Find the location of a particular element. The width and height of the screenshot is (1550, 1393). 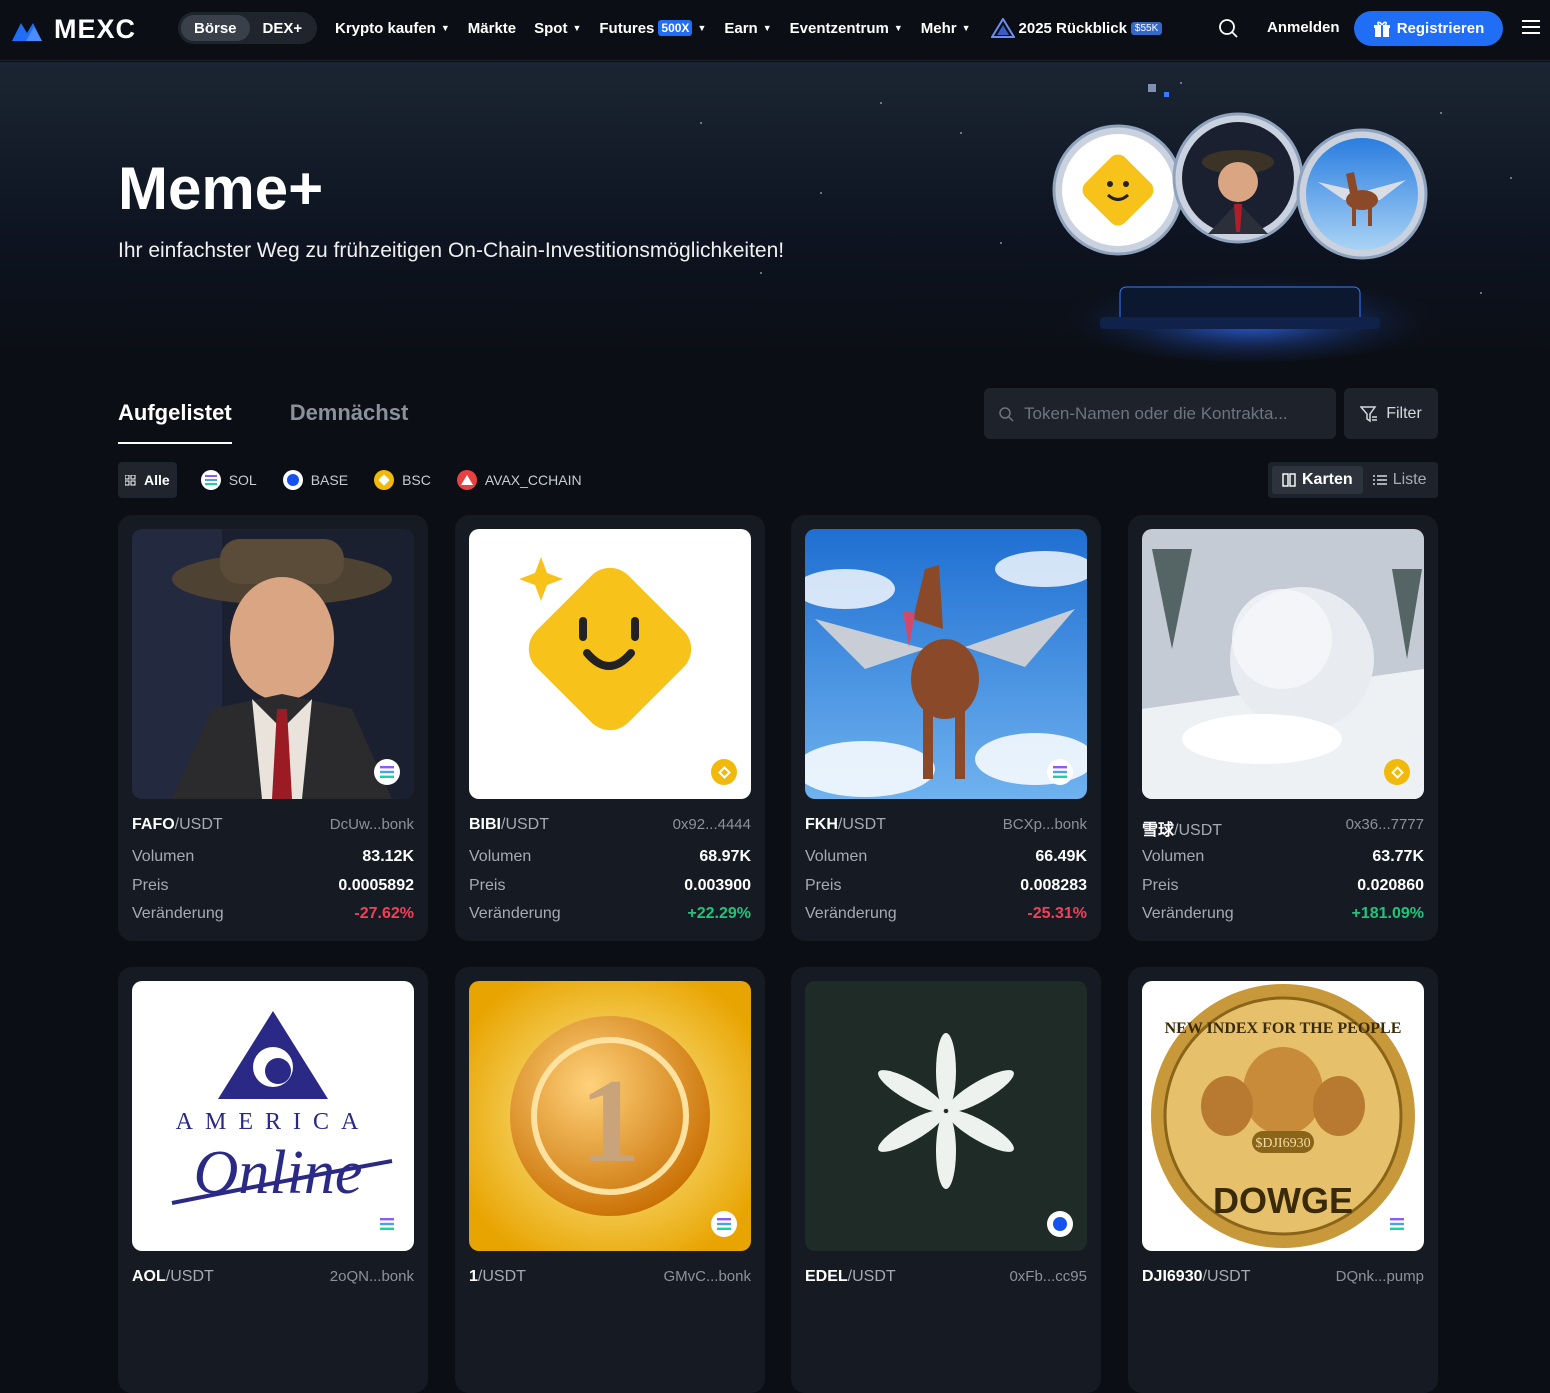

contract-address: 0xFb...cc95 is located at coordinates (1048, 1276).